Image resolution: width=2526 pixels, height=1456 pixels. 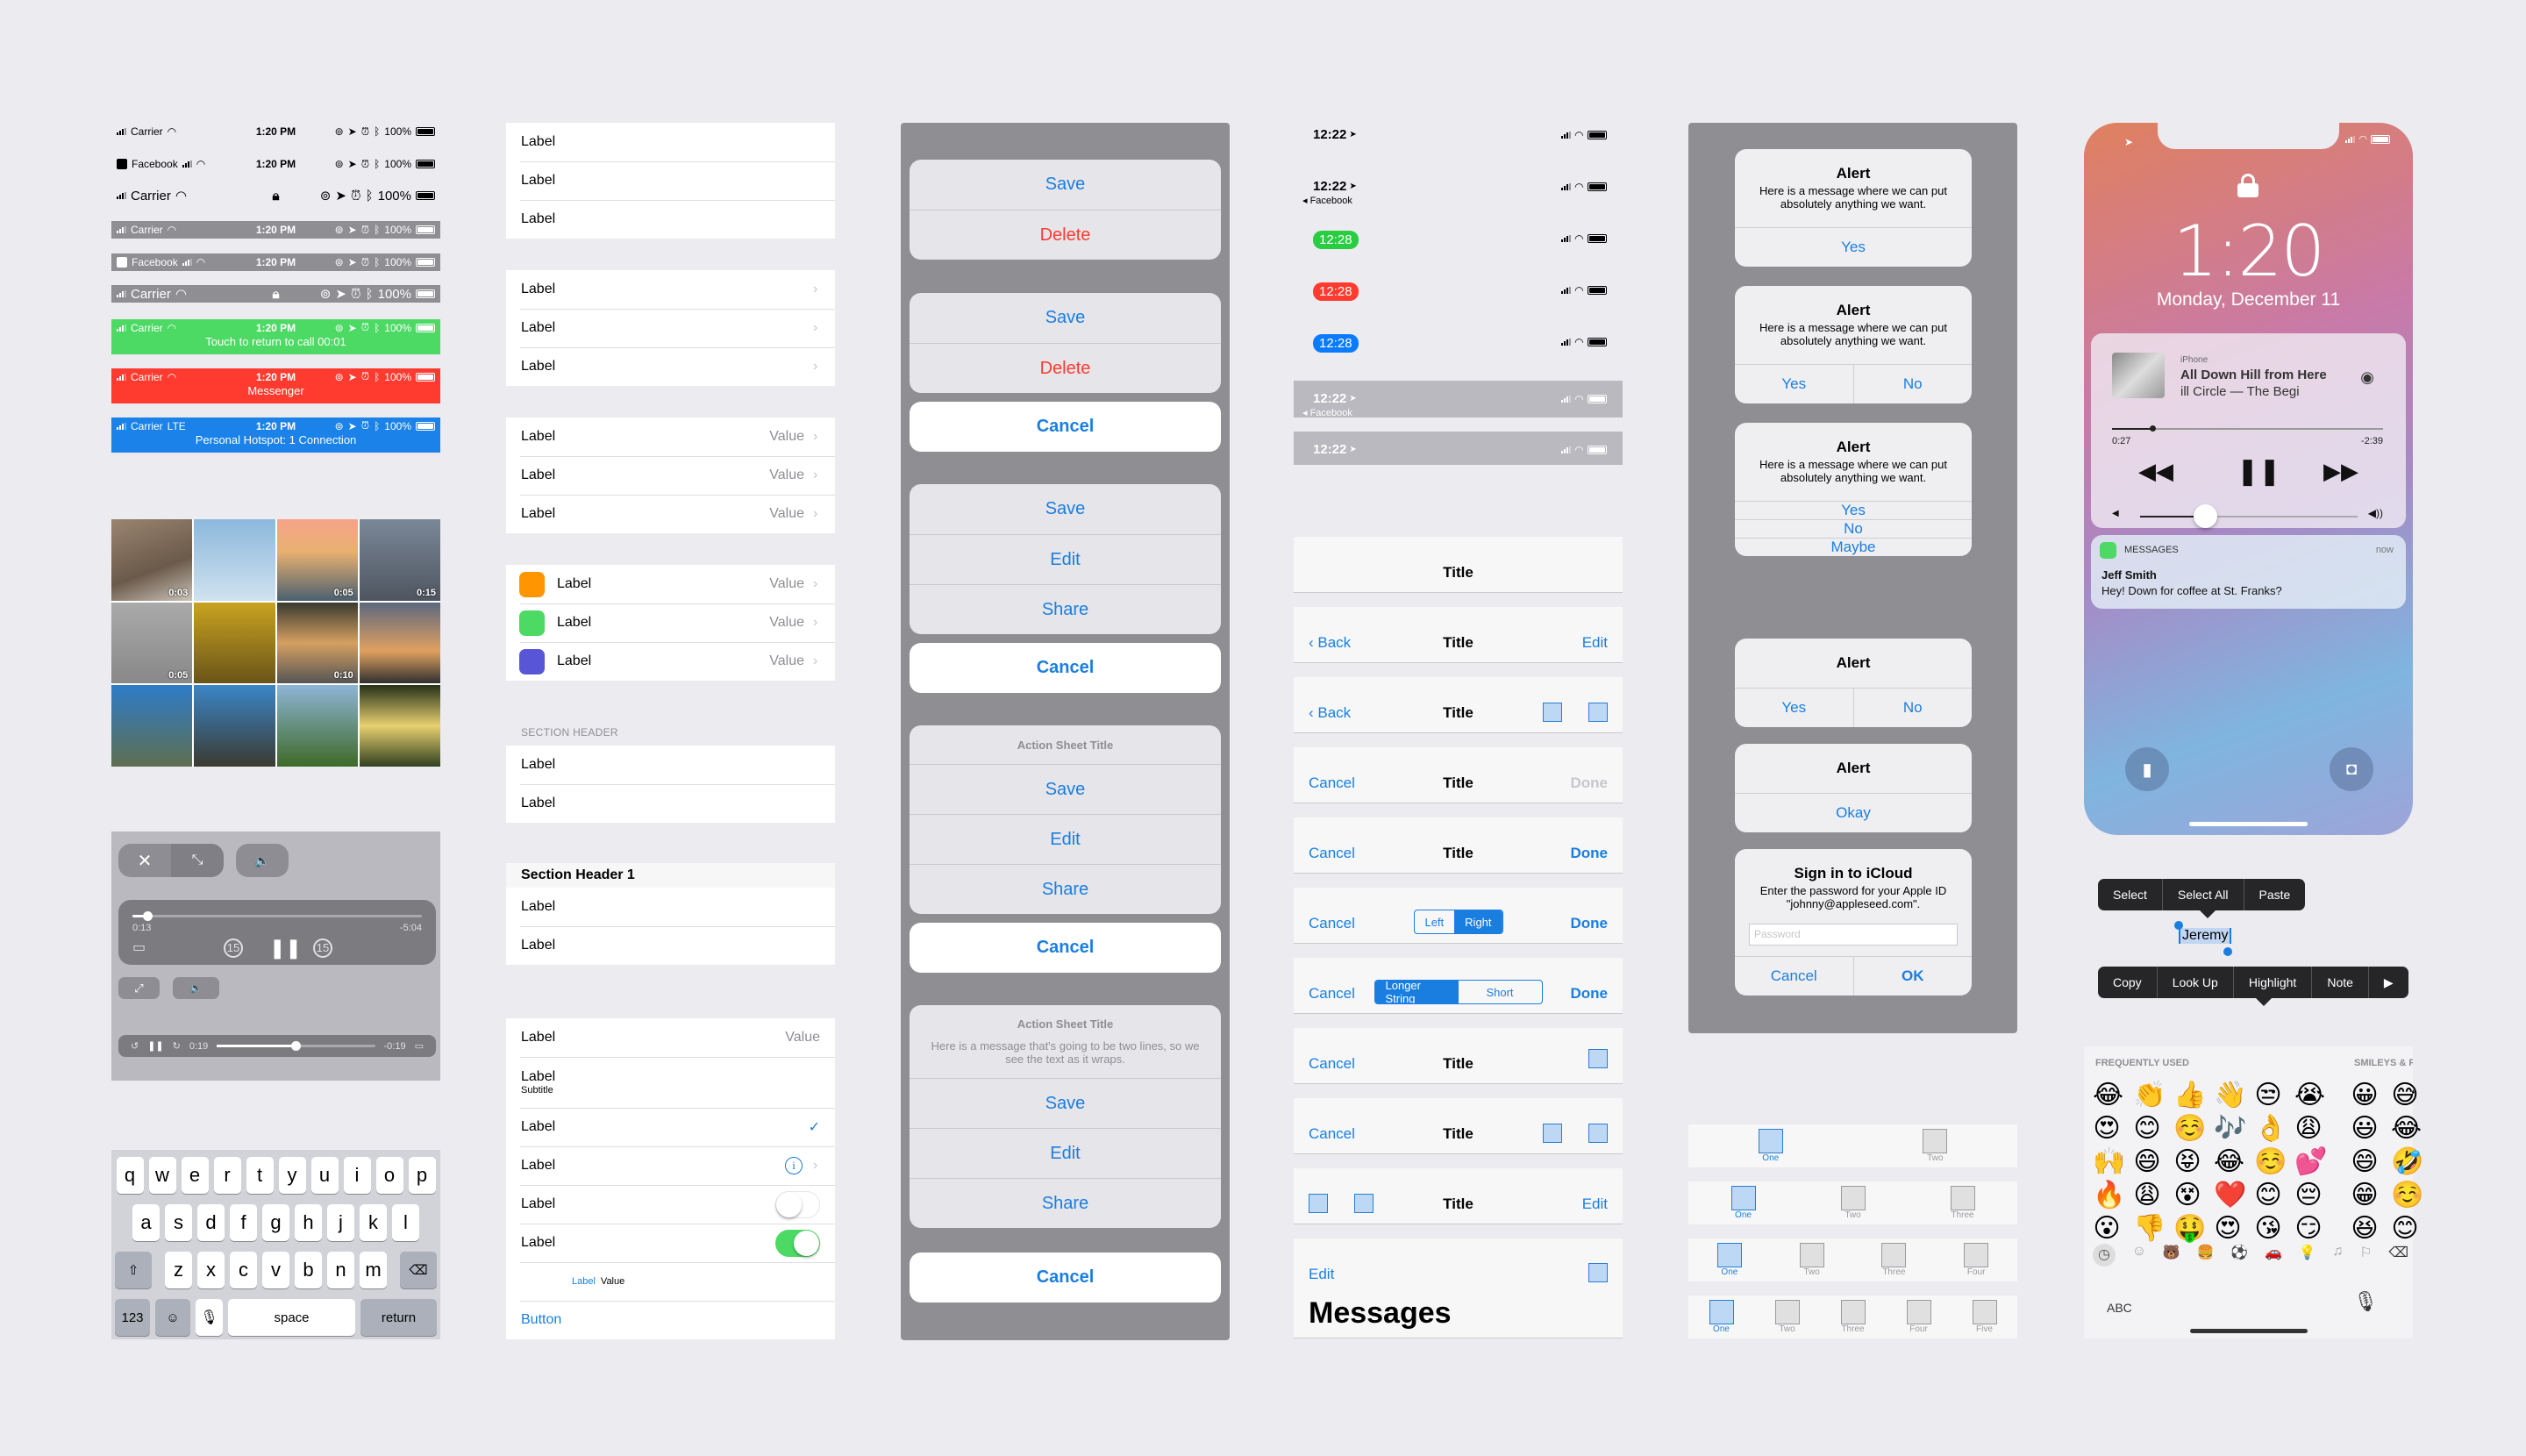 I want to click on emoji-key: 🔥, so click(x=2109, y=1195).